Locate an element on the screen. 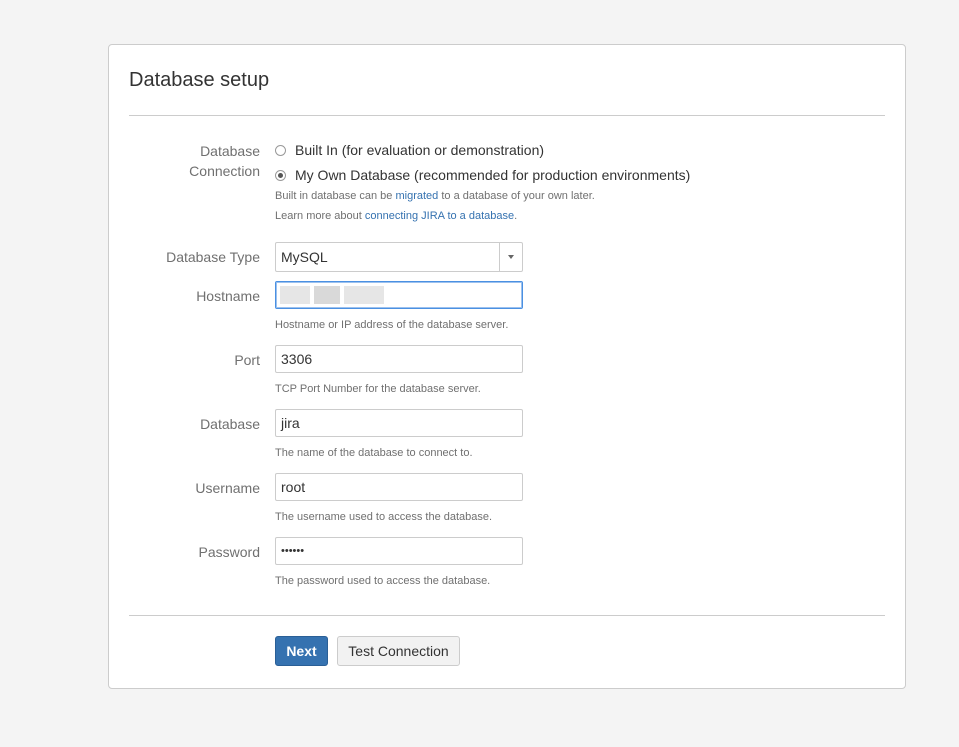  divider-top is located at coordinates (507, 115).